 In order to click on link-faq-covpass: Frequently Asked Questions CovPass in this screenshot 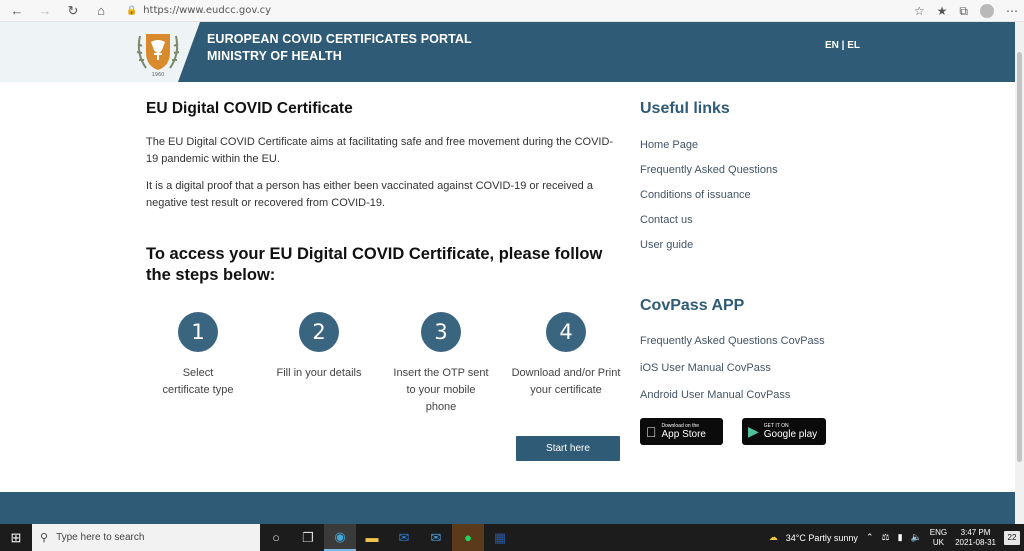, I will do `click(732, 341)`.